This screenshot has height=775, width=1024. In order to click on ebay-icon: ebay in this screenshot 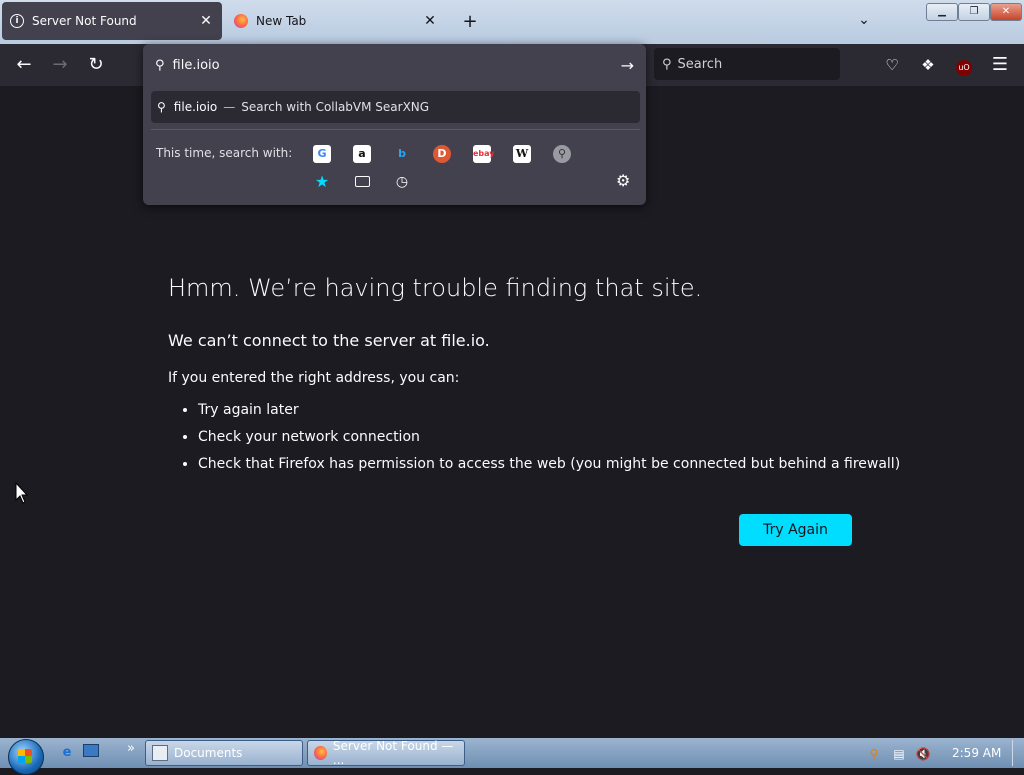, I will do `click(484, 154)`.